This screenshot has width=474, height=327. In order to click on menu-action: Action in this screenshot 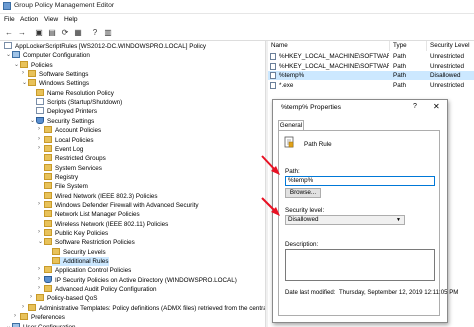, I will do `click(29, 19)`.